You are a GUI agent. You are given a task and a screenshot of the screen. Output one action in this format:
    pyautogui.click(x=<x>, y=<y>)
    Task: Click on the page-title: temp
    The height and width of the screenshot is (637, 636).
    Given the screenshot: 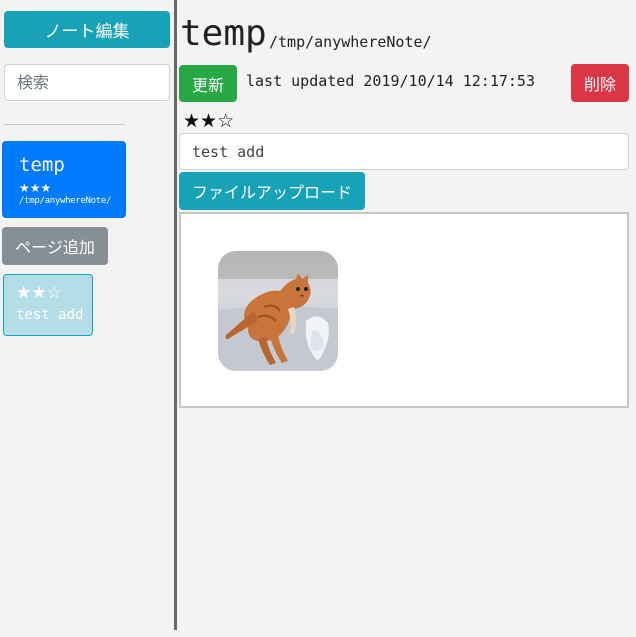 What is the action you would take?
    pyautogui.click(x=223, y=33)
    